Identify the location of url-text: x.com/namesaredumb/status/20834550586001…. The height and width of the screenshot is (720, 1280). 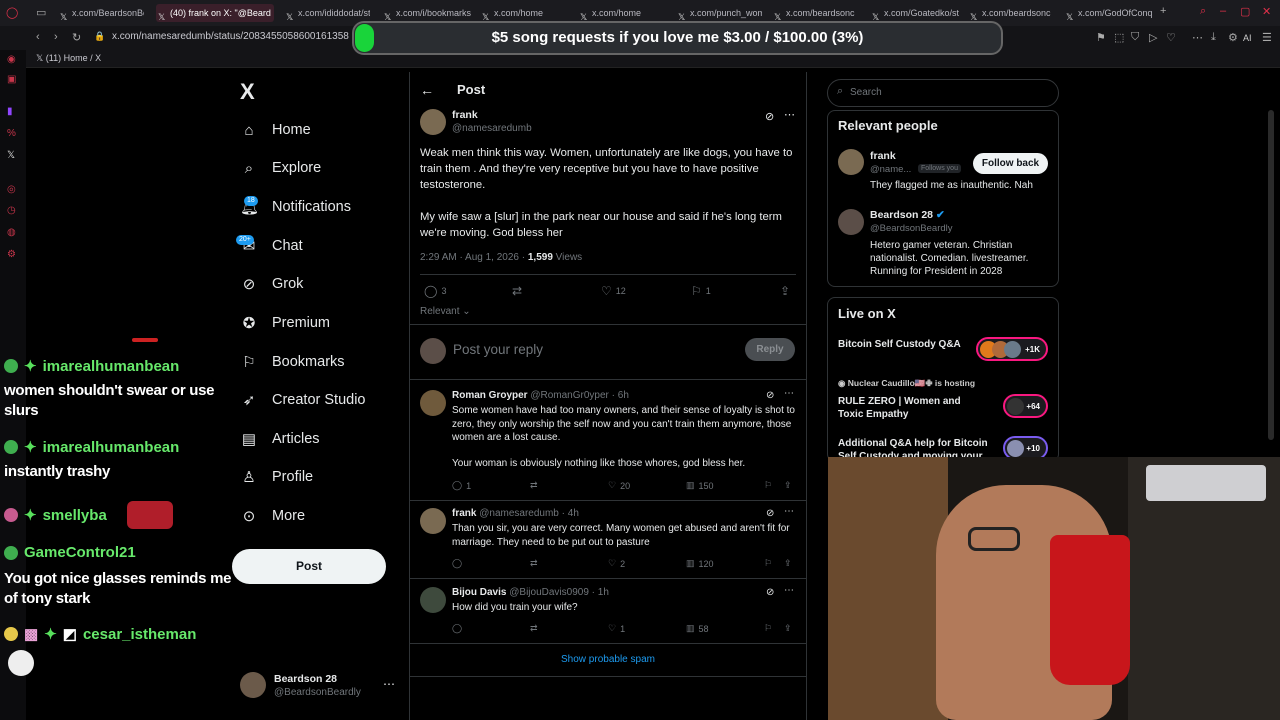
(230, 36).